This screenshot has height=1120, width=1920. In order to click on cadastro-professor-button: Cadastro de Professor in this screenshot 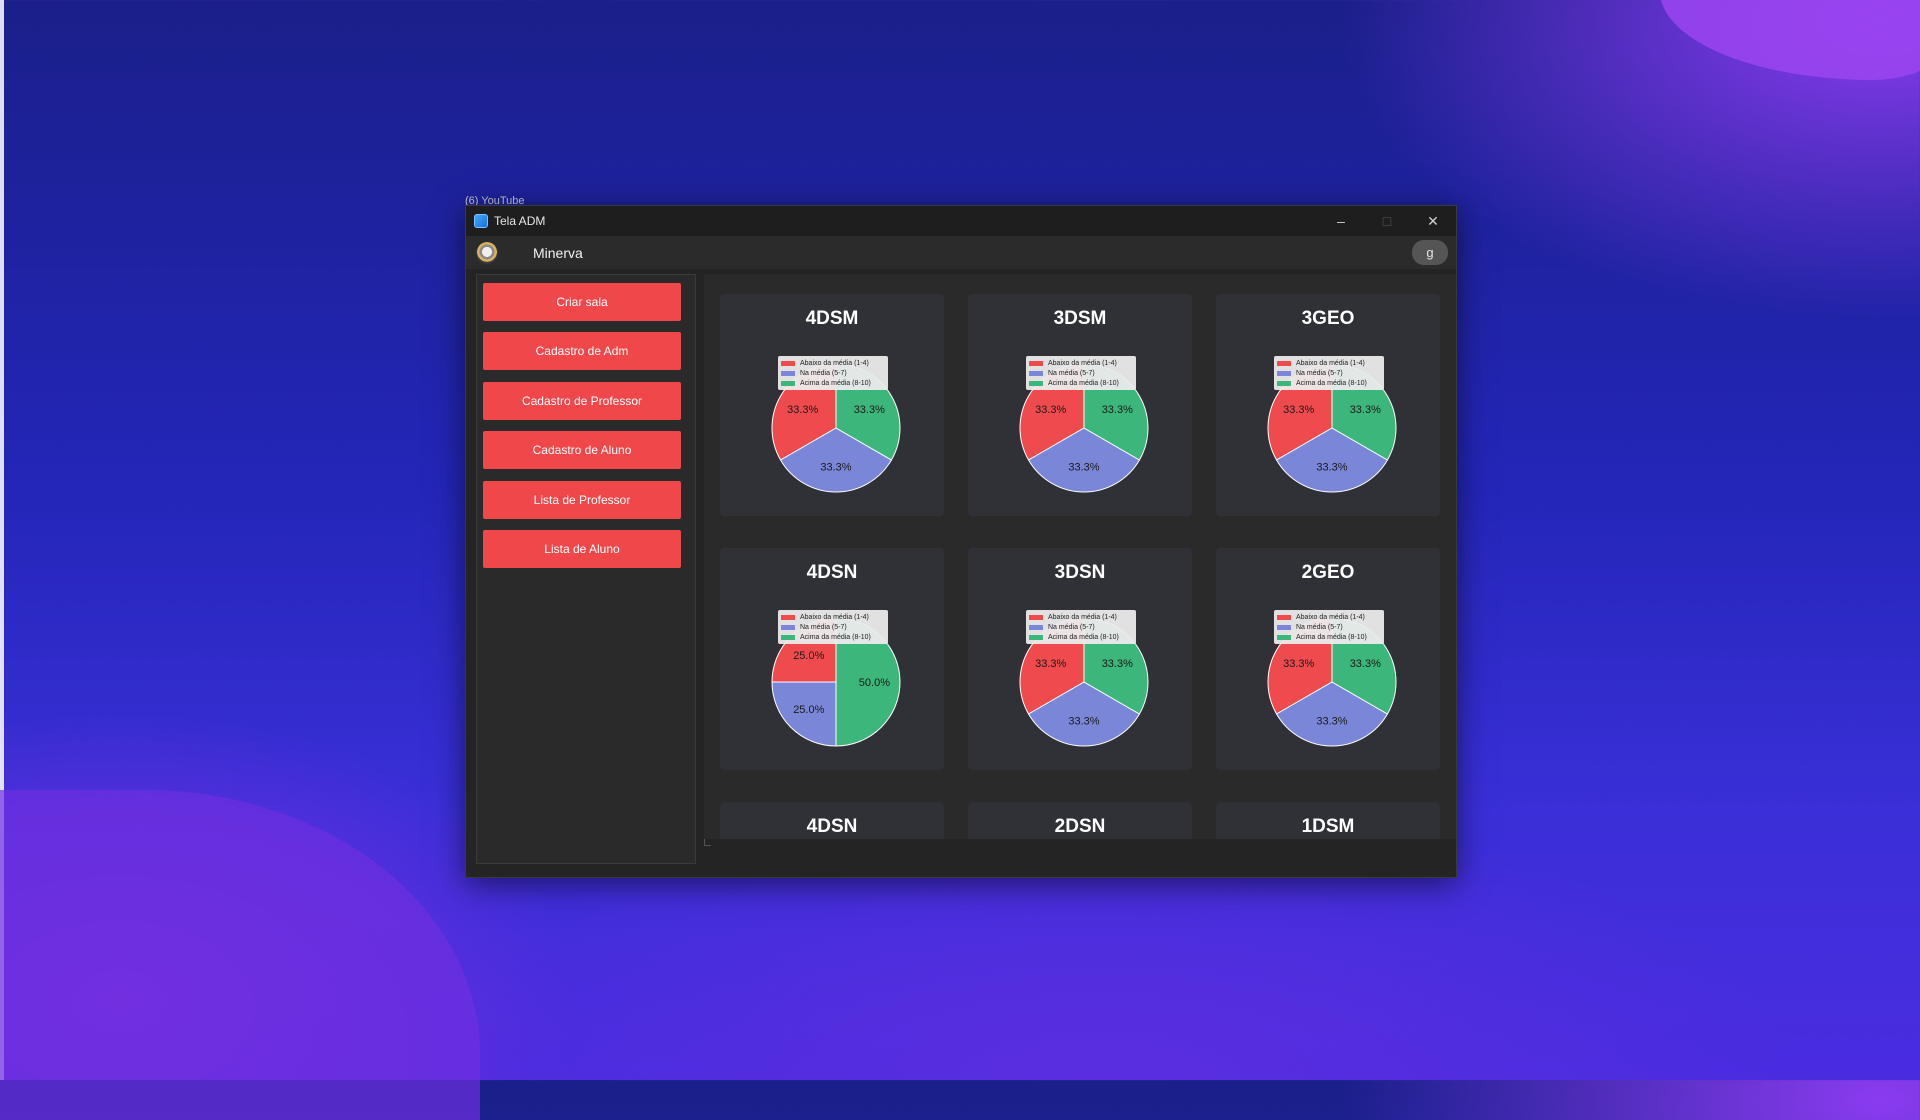, I will do `click(582, 401)`.